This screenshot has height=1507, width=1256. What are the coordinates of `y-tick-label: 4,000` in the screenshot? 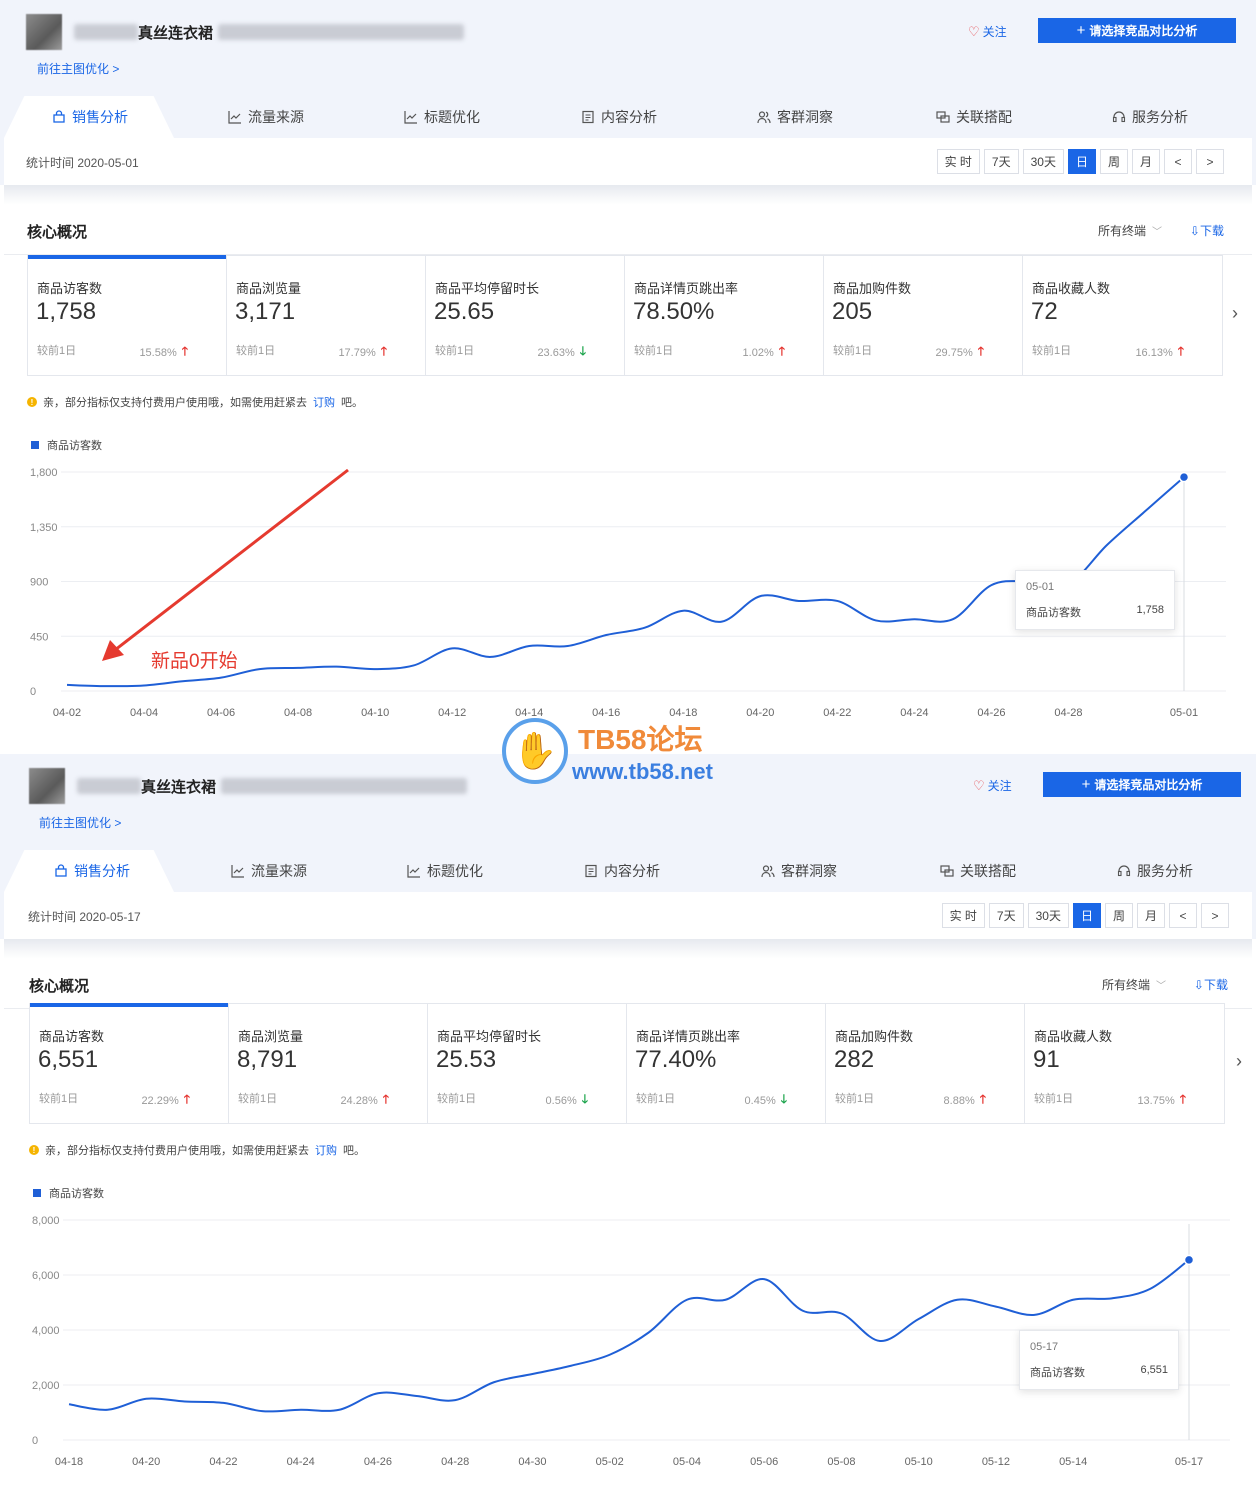 It's located at (46, 1331).